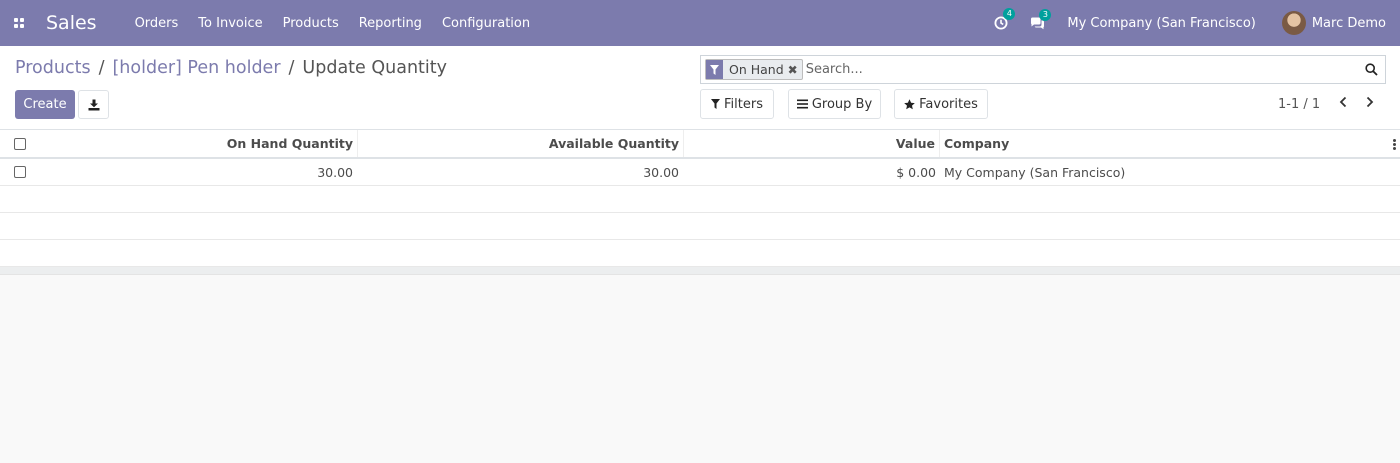  I want to click on column-header-company: Company, so click(1165, 143).